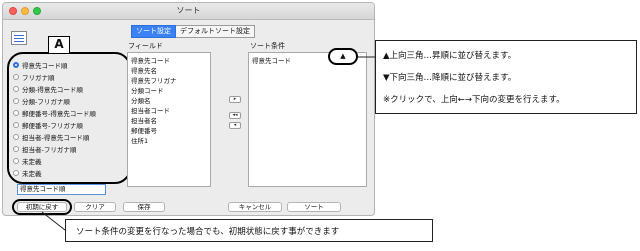 This screenshot has width=640, height=251. I want to click on sort-preset-label: 郵便番号-フリガナ順, so click(52, 126).